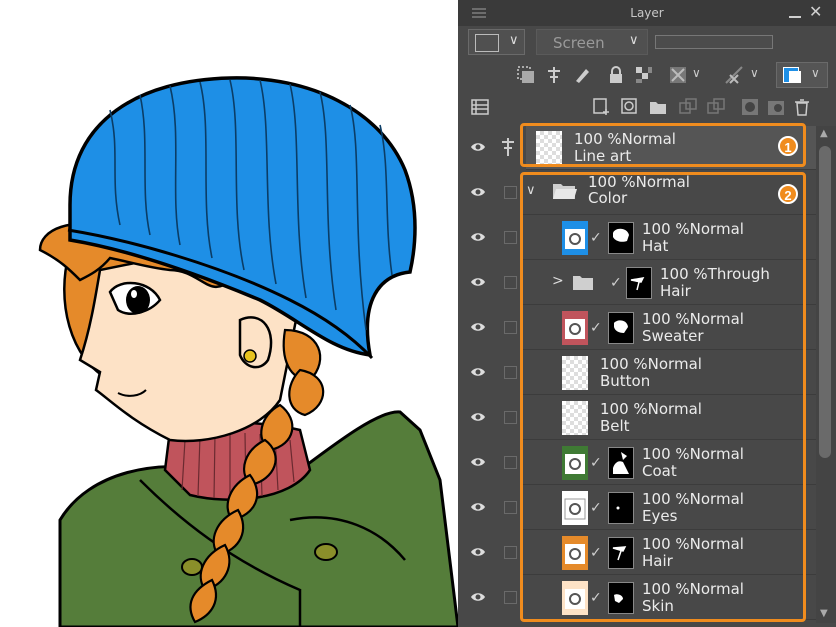 This screenshot has height=627, width=836. Describe the element at coordinates (714, 42) in the screenshot. I see `opacity-slider` at that location.